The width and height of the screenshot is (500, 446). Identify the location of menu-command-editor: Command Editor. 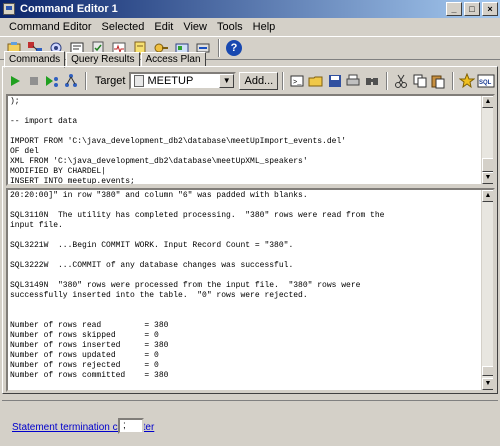
(50, 27).